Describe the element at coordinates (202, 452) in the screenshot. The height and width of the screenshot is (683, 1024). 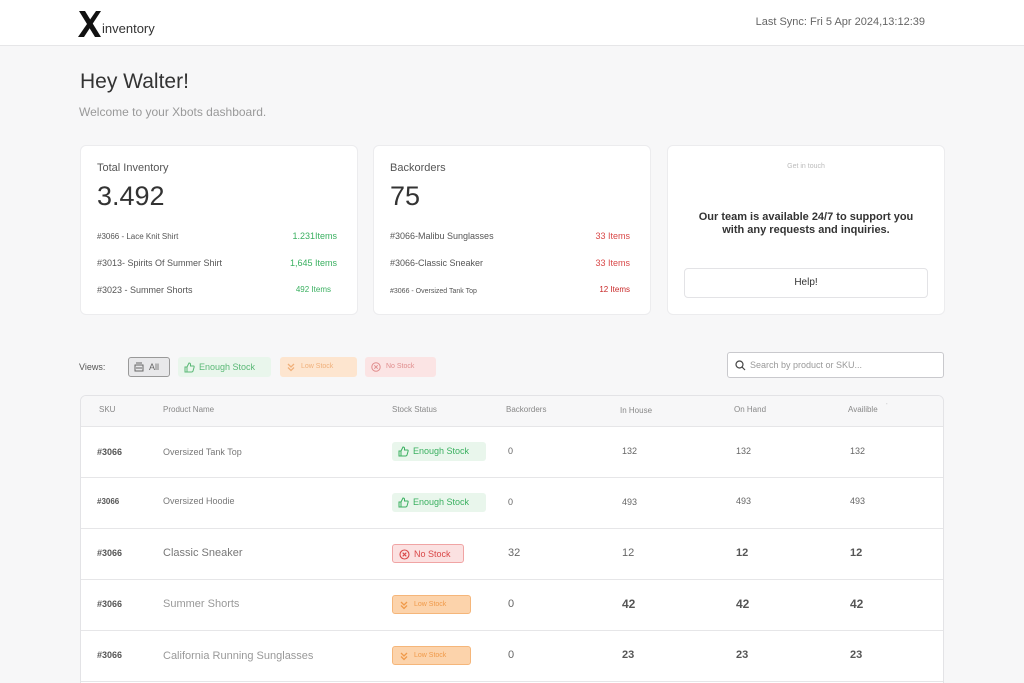
I see `product-name-cell: Oversized Tank Top` at that location.